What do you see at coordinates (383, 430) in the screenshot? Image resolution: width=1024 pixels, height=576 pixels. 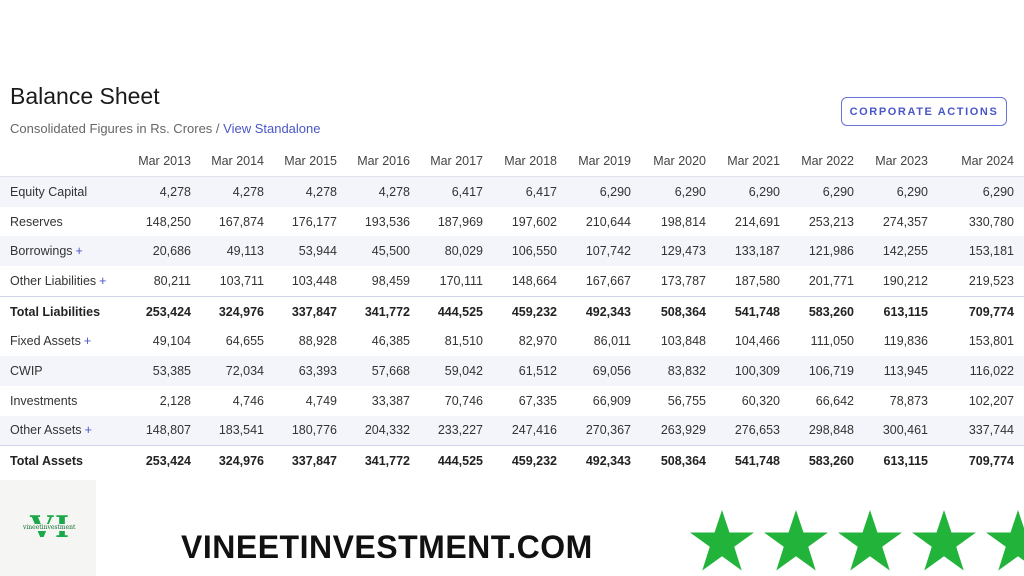 I see `table-cell: 204,332` at bounding box center [383, 430].